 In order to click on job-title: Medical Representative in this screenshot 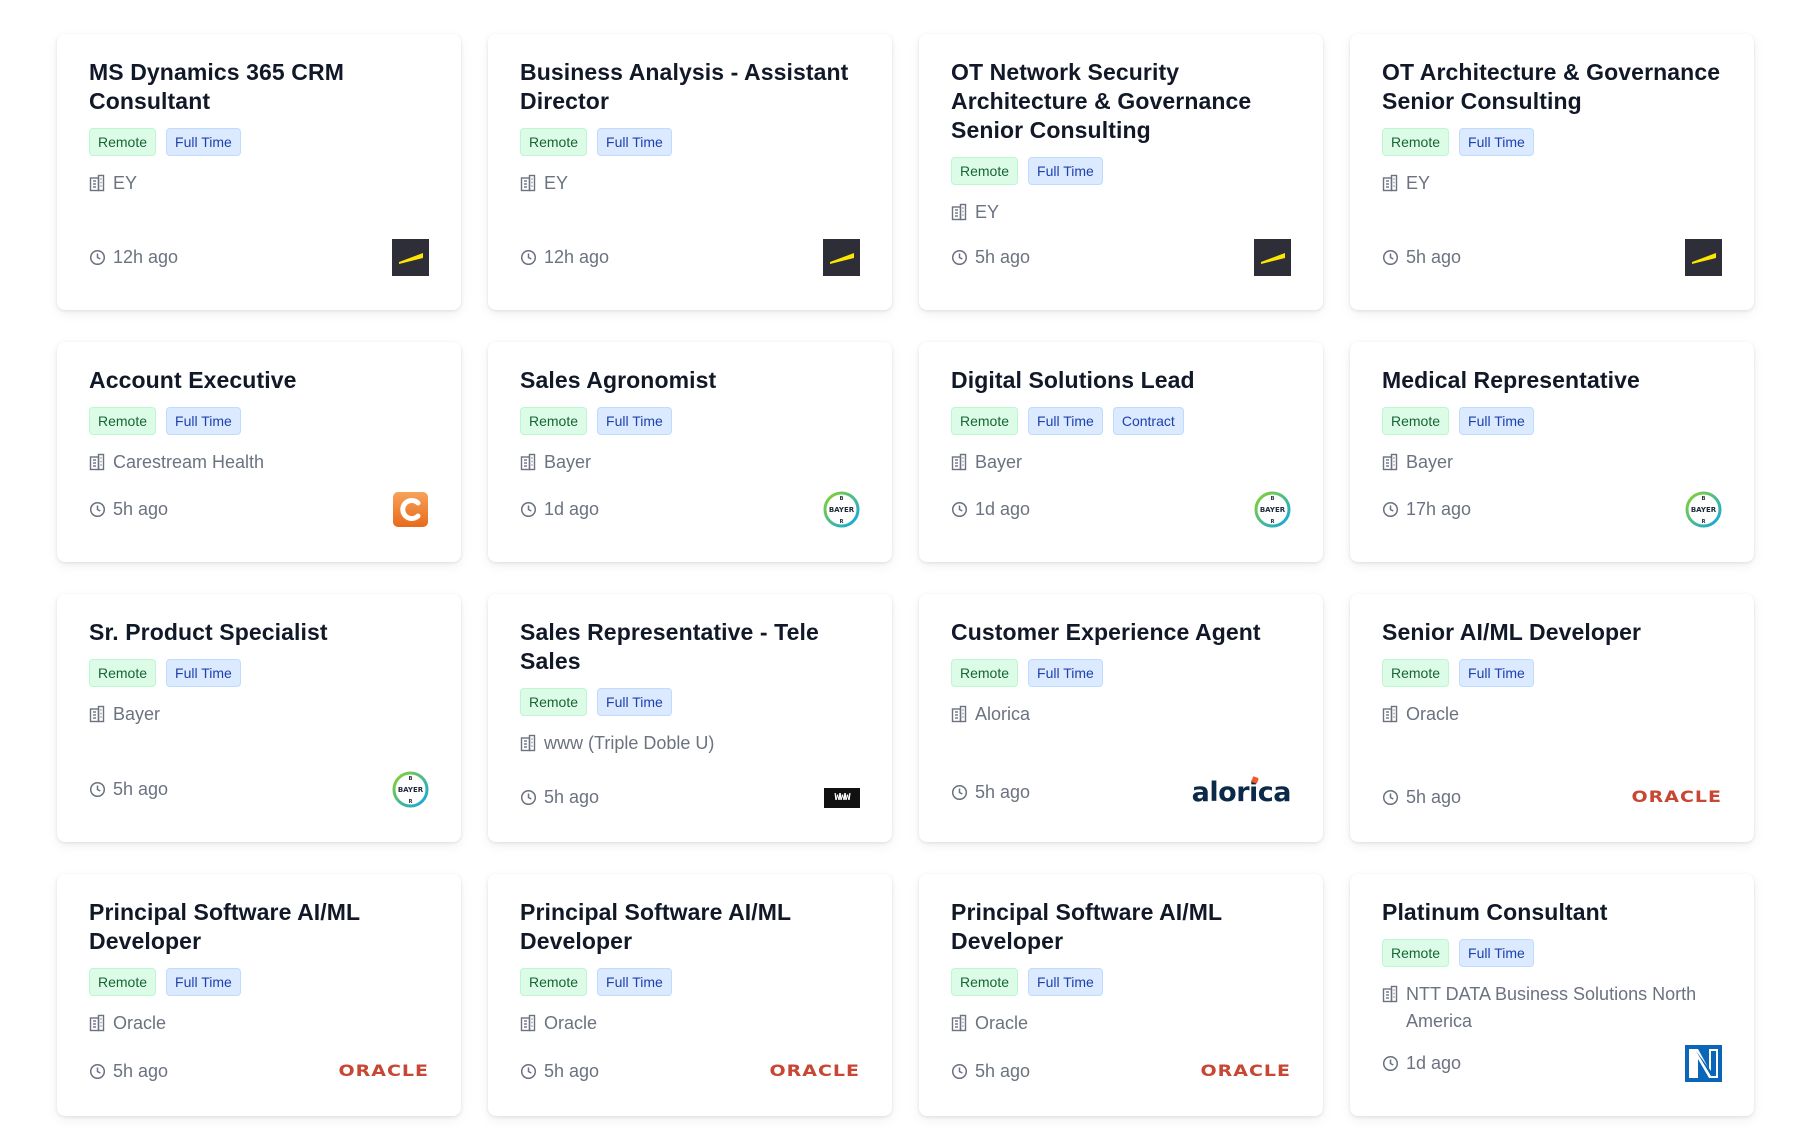, I will do `click(1552, 380)`.